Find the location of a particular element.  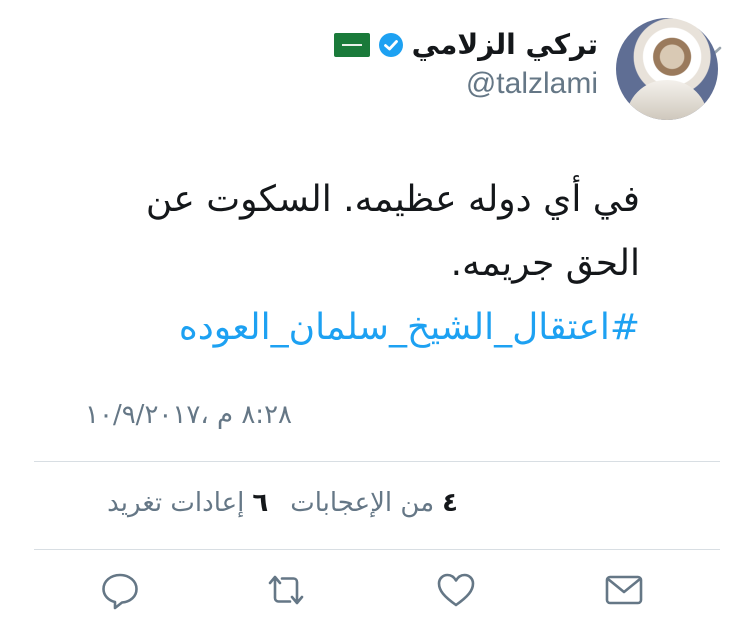

display-name: تركي الزلامي is located at coordinates (505, 44).